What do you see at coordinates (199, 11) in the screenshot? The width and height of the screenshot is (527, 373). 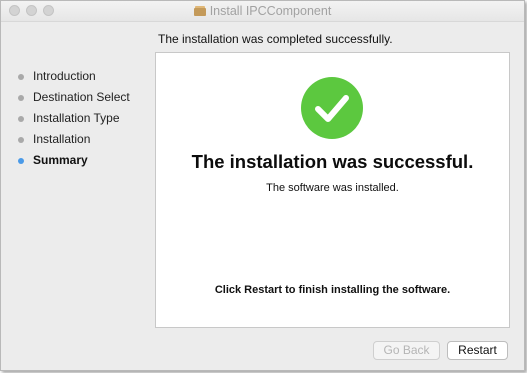 I see `package-icon` at bounding box center [199, 11].